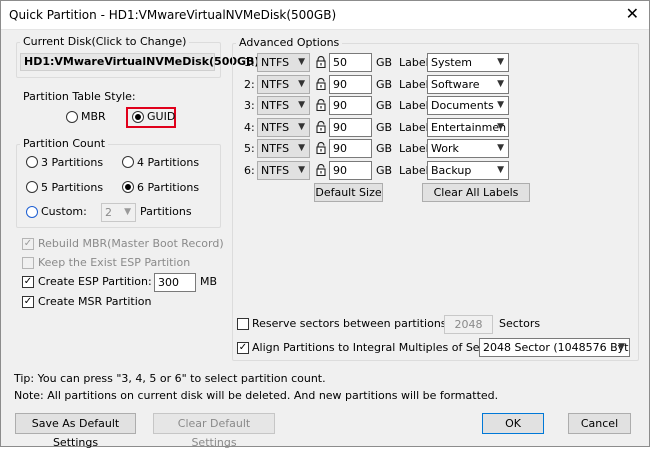 This screenshot has height=452, width=650. I want to click on keep-esp-checkbox, so click(28, 263).